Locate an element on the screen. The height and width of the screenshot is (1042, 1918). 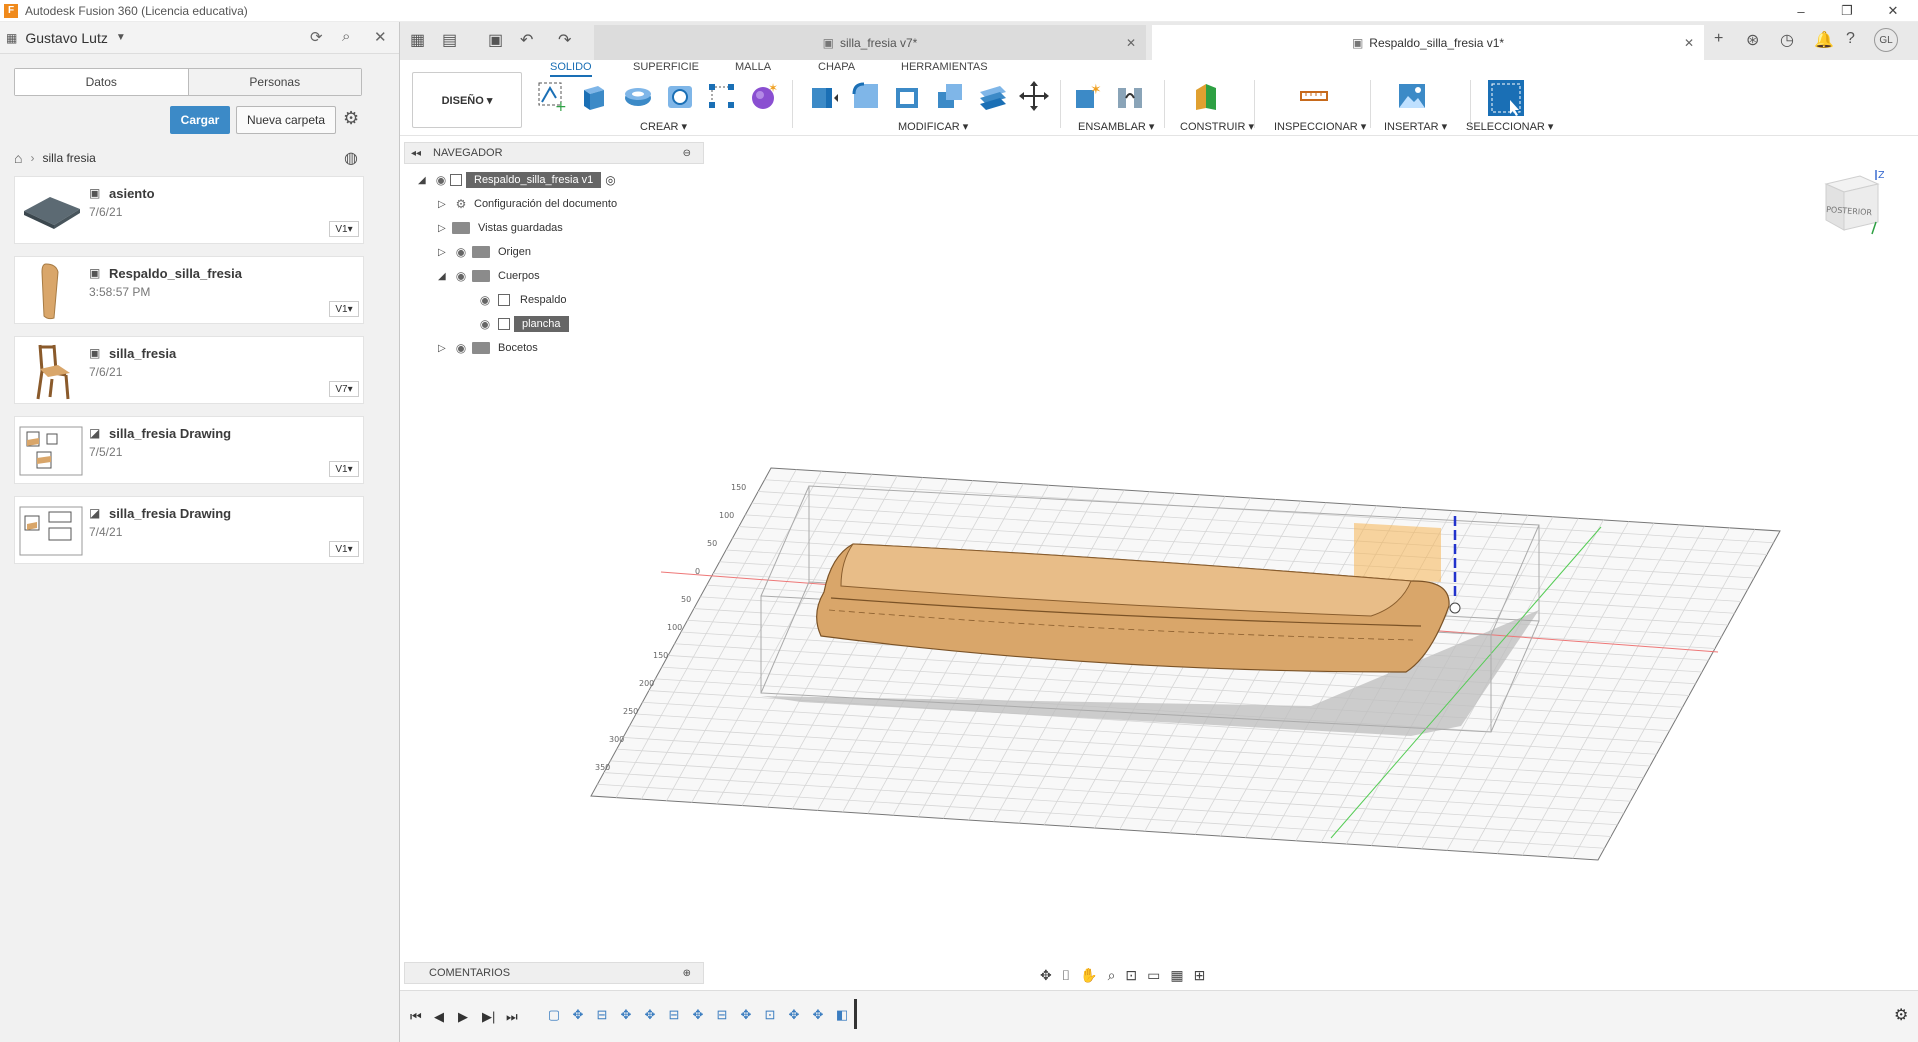
file-card: ▣ silla_fresia 7/6/21 V7▾ is located at coordinates (189, 370).